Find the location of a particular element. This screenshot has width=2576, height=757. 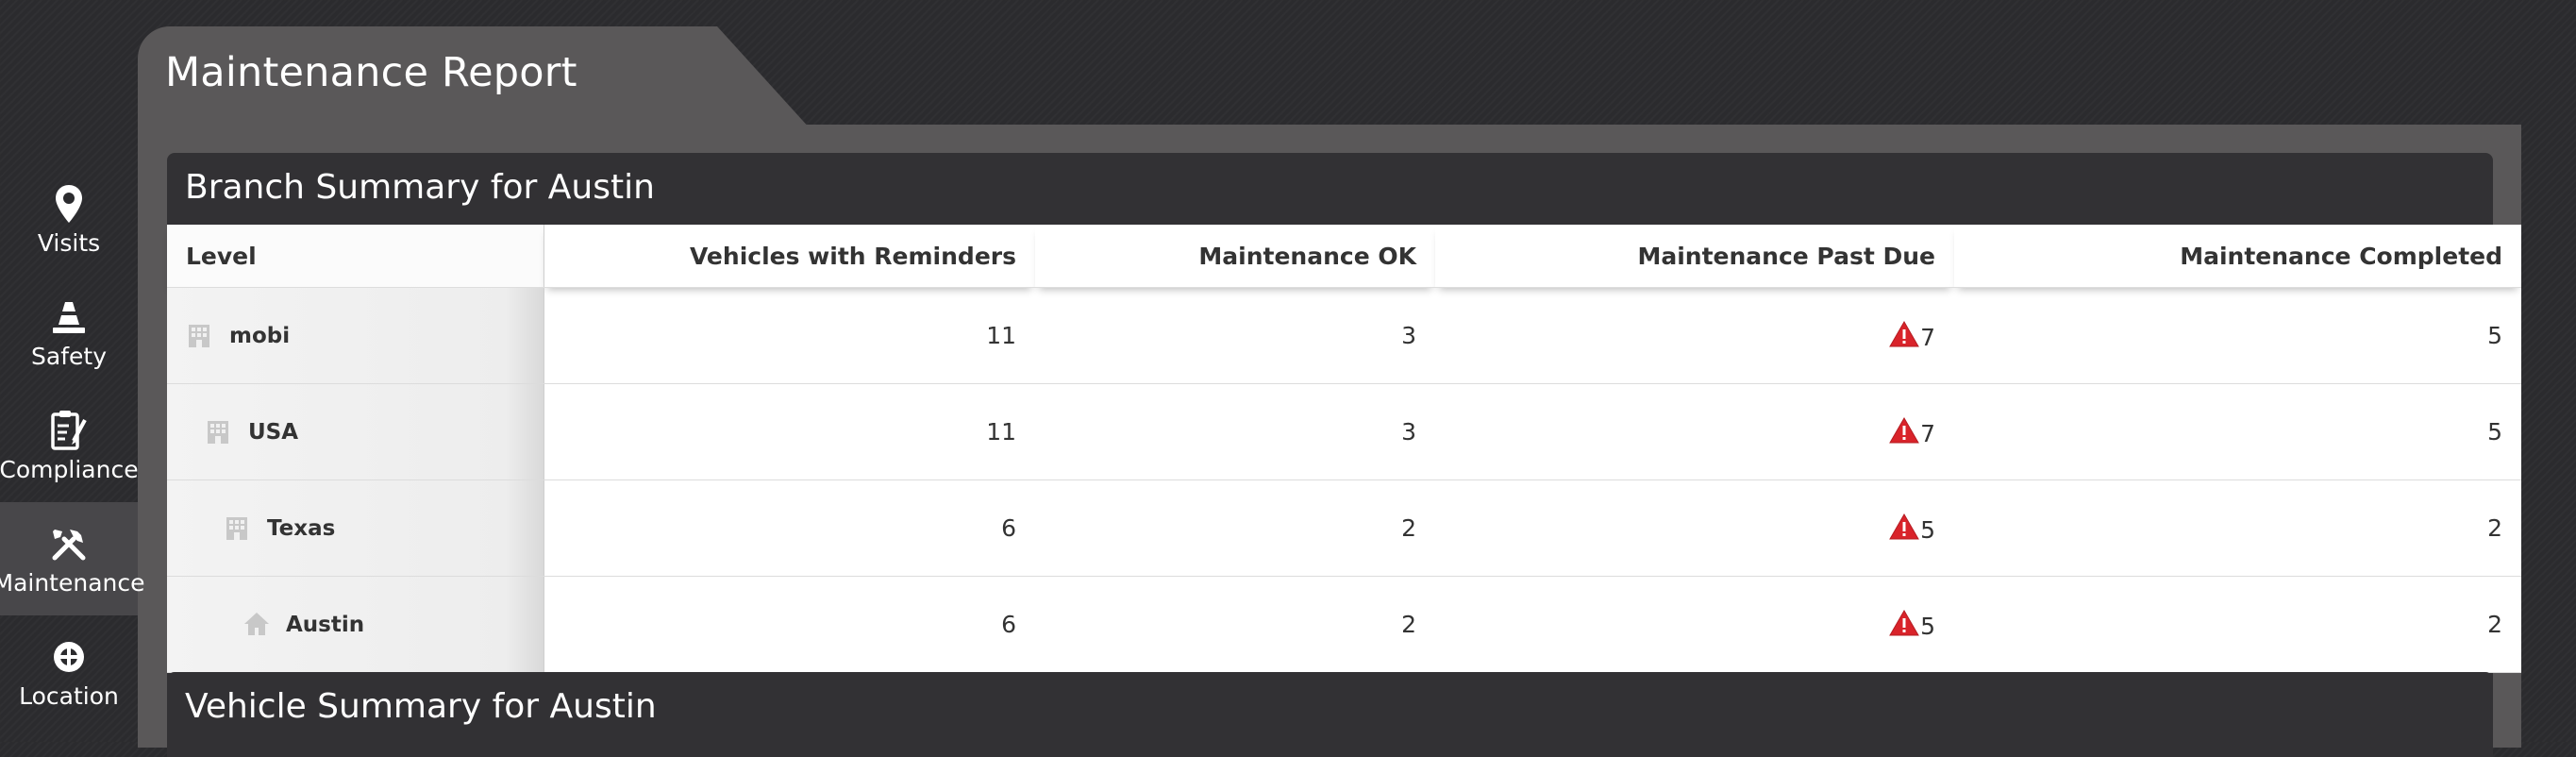

nav-item-location: Location is located at coordinates (69, 672).